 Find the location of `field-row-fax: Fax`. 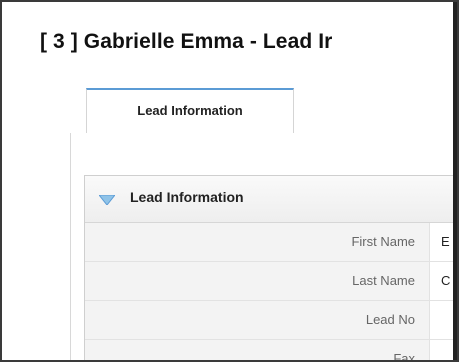

field-row-fax: Fax is located at coordinates (271, 350).